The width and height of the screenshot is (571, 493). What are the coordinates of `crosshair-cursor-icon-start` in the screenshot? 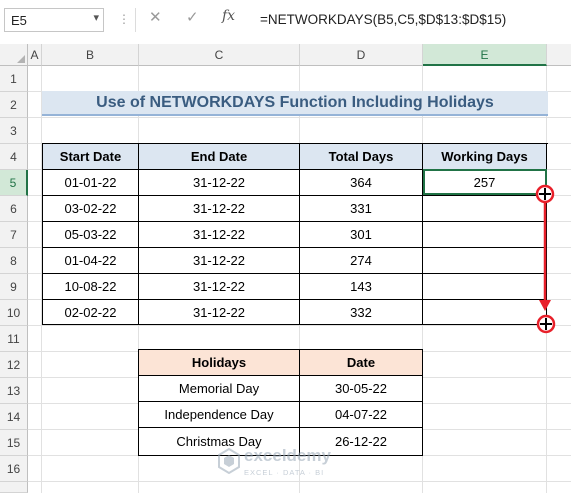 It's located at (545, 194).